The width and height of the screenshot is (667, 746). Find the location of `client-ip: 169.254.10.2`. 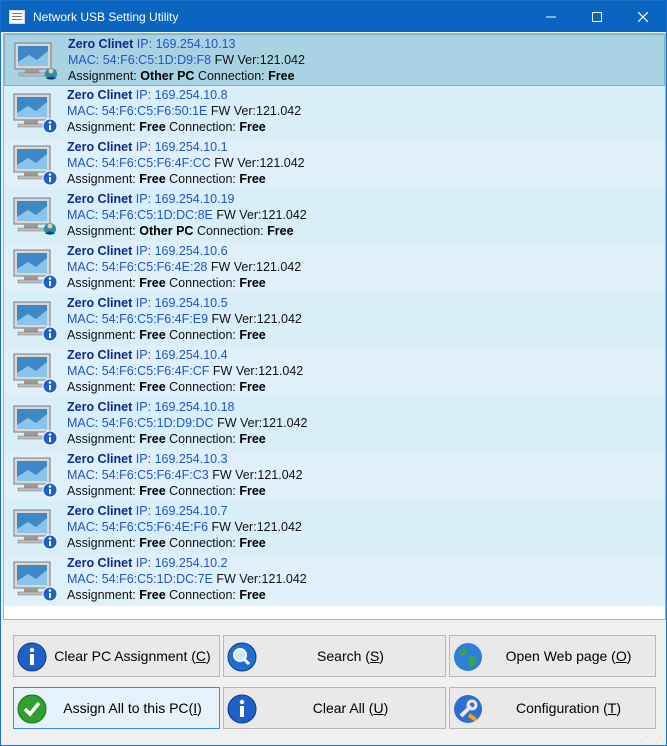

client-ip: 169.254.10.2 is located at coordinates (191, 563).